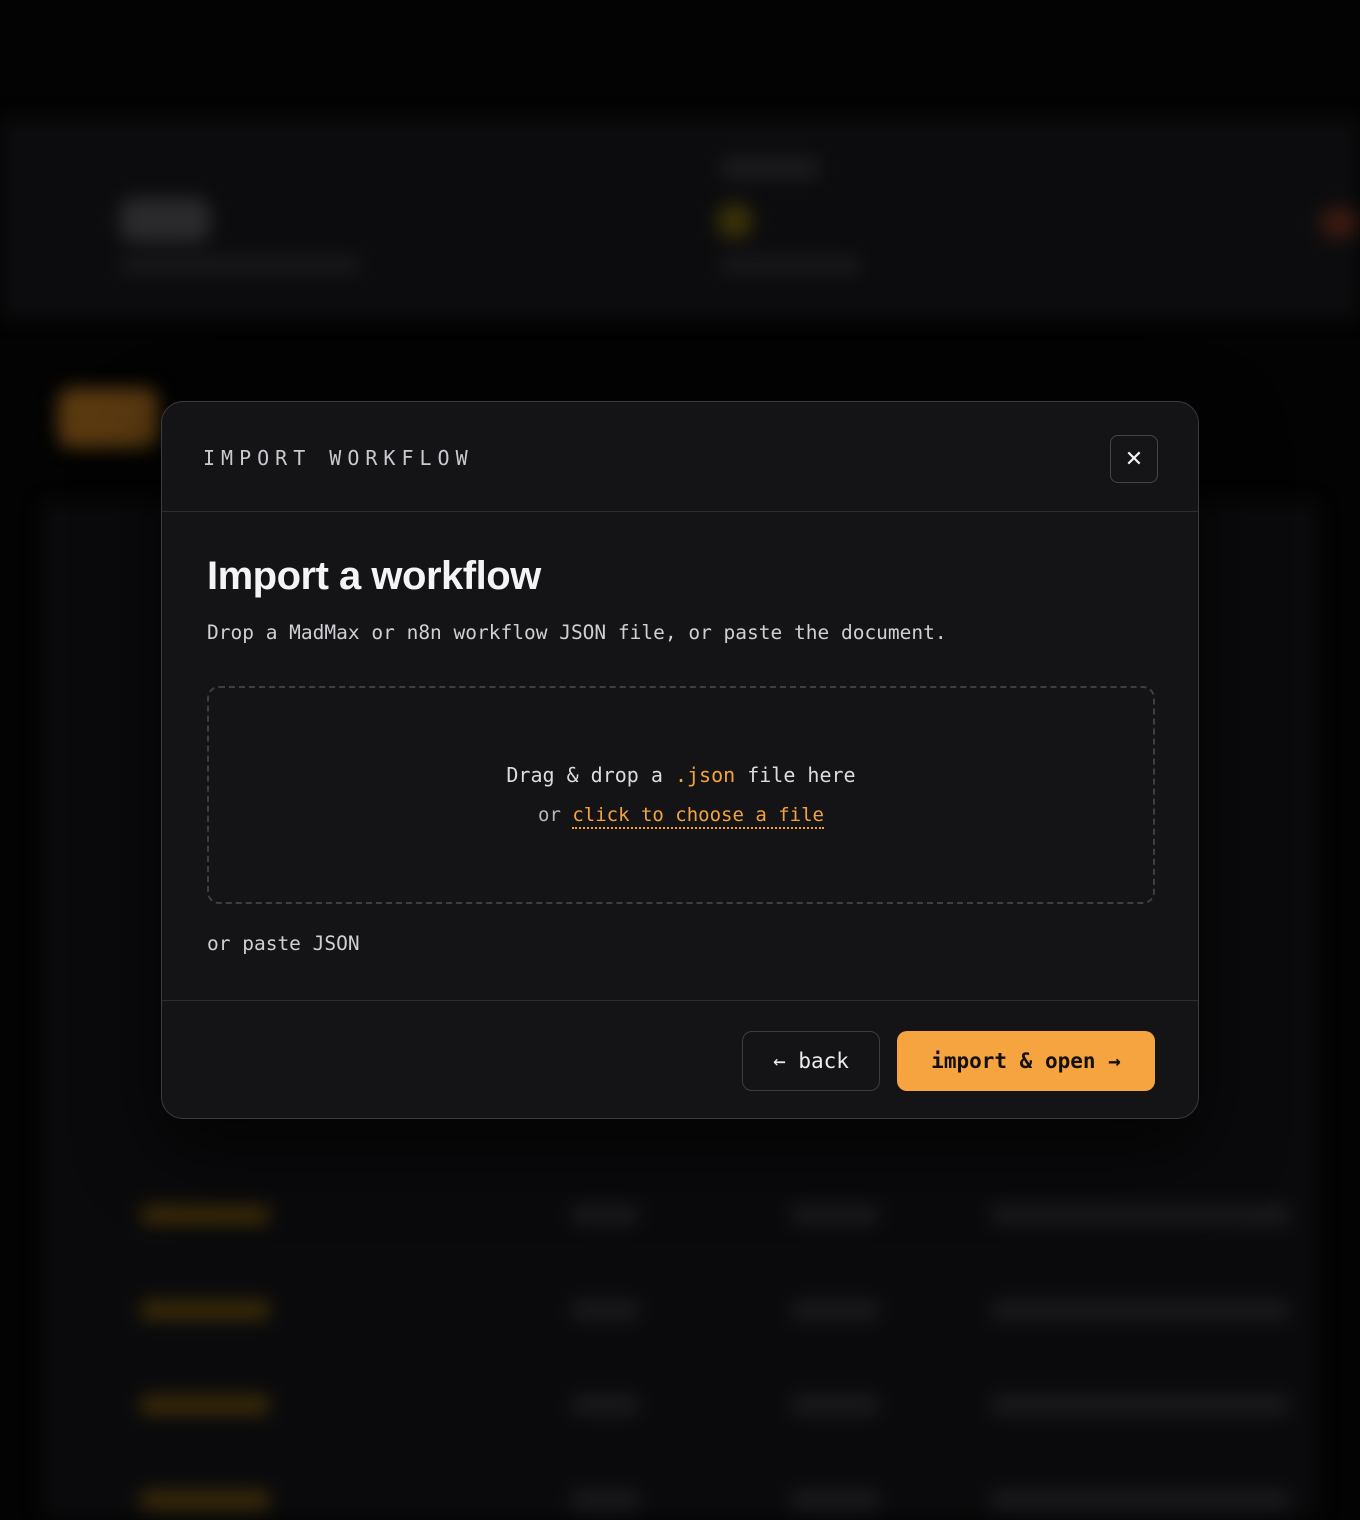  Describe the element at coordinates (698, 816) in the screenshot. I see `choose-file-link: click to choose a file` at that location.